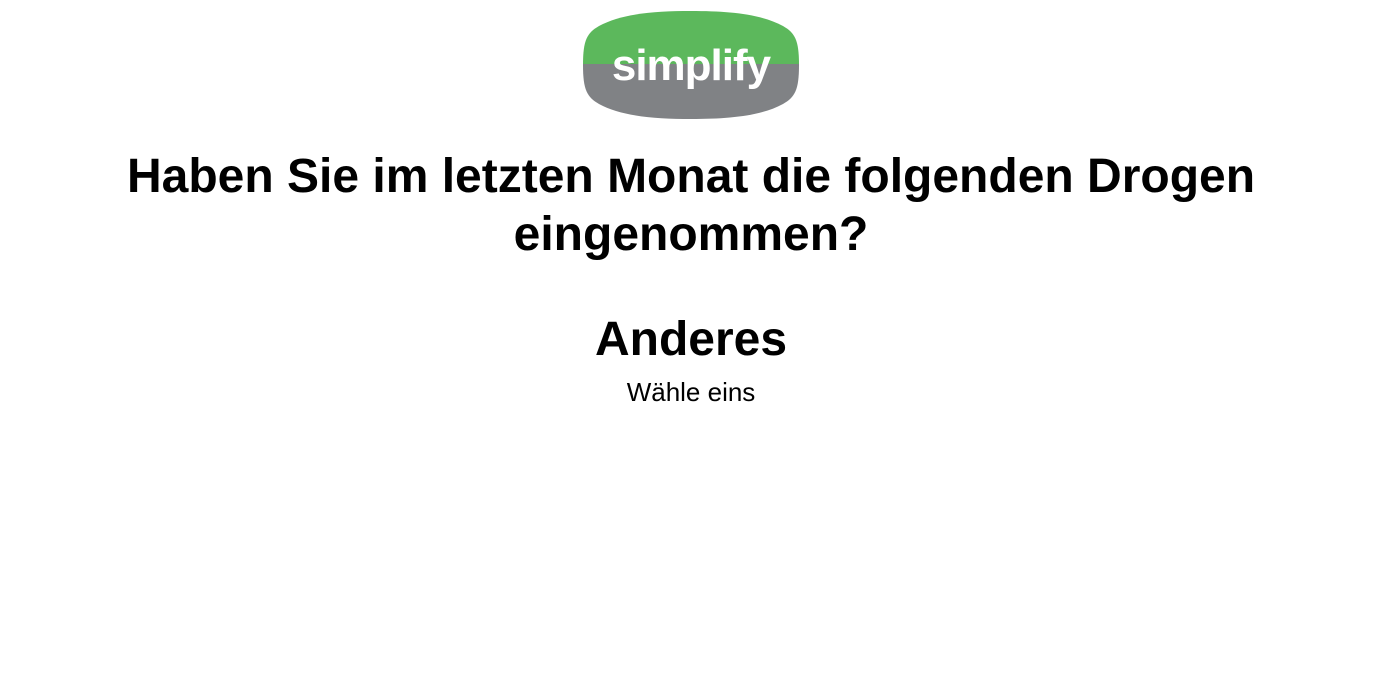 The height and width of the screenshot is (683, 1382). What do you see at coordinates (691, 392) in the screenshot?
I see `instruction-text: Wähle eins` at bounding box center [691, 392].